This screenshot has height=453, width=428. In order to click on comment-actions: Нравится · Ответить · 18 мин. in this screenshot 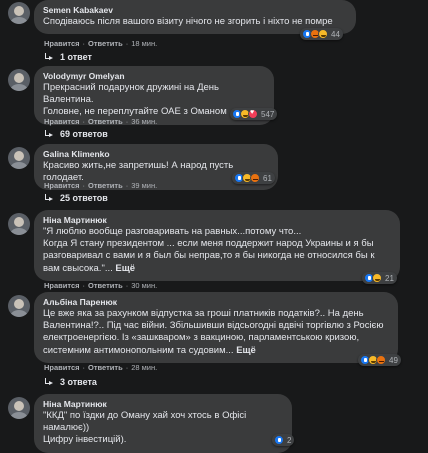, I will do `click(101, 43)`.